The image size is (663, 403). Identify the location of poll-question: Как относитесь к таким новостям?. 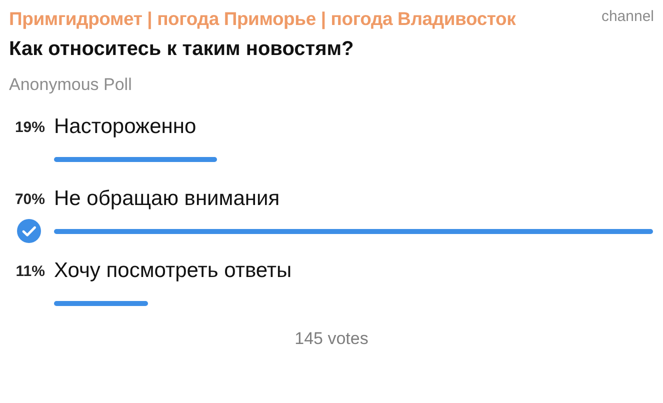
(181, 49).